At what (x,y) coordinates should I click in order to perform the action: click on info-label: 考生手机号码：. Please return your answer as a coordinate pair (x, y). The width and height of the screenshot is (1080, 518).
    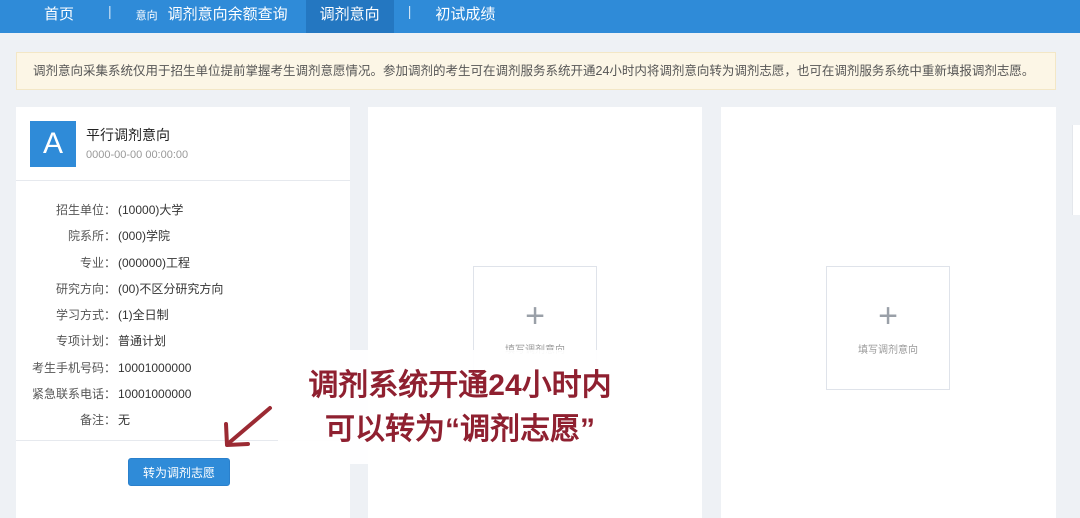
    Looking at the image, I should click on (73, 367).